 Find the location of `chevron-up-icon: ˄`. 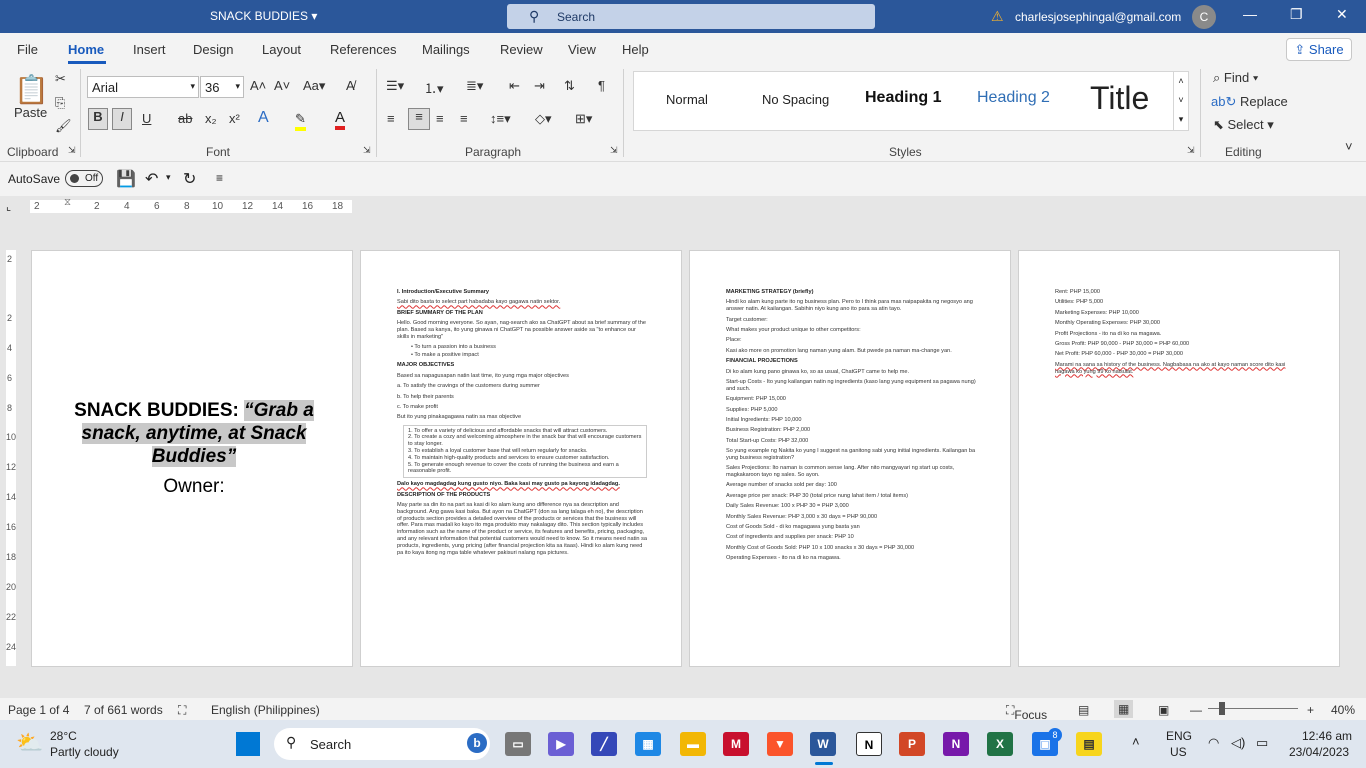

chevron-up-icon: ˄ is located at coordinates (1136, 741).